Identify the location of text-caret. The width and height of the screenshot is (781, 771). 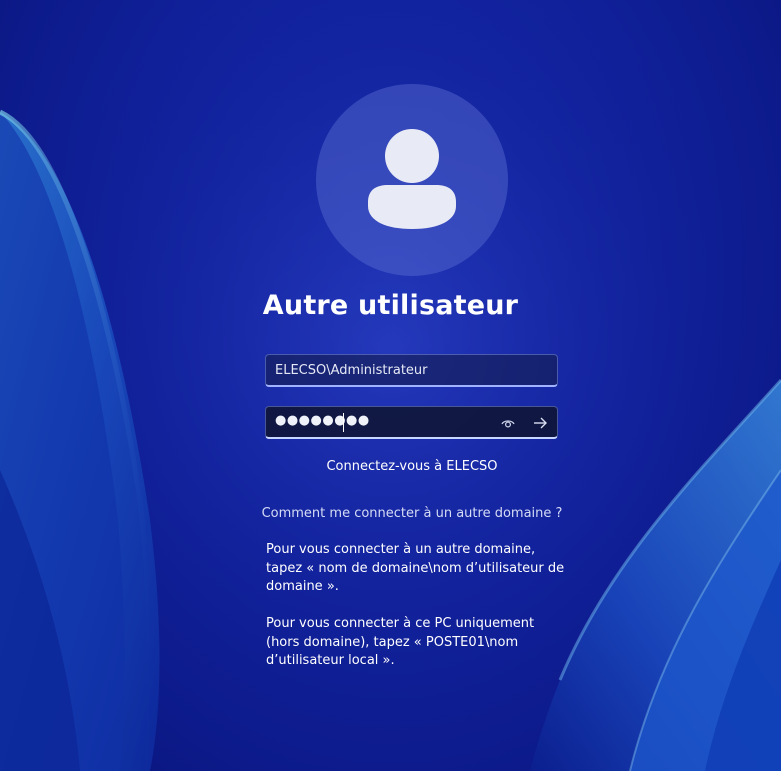
(343, 422).